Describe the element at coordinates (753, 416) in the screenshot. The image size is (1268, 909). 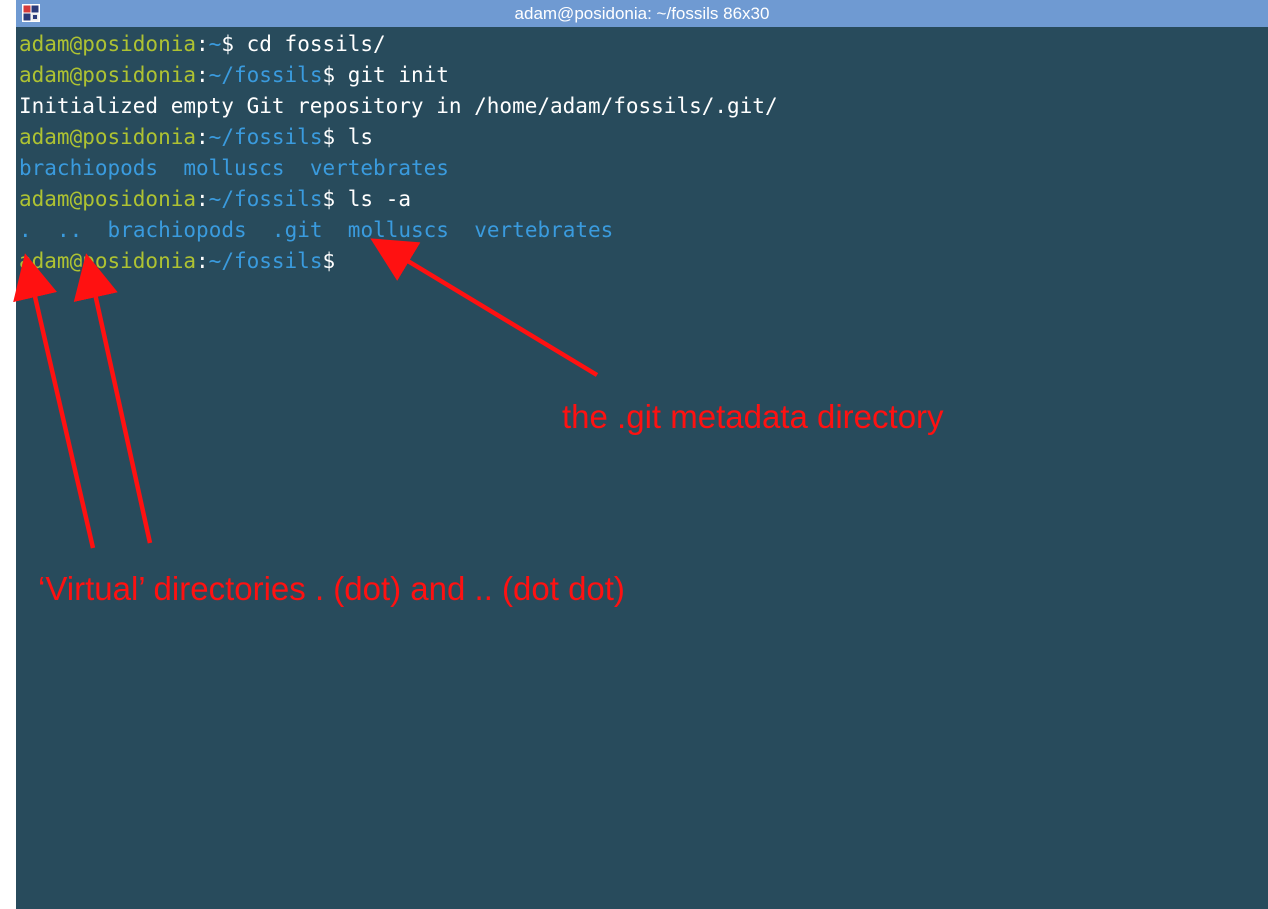
I see `annotation-git-label: the .git metadata directory` at that location.